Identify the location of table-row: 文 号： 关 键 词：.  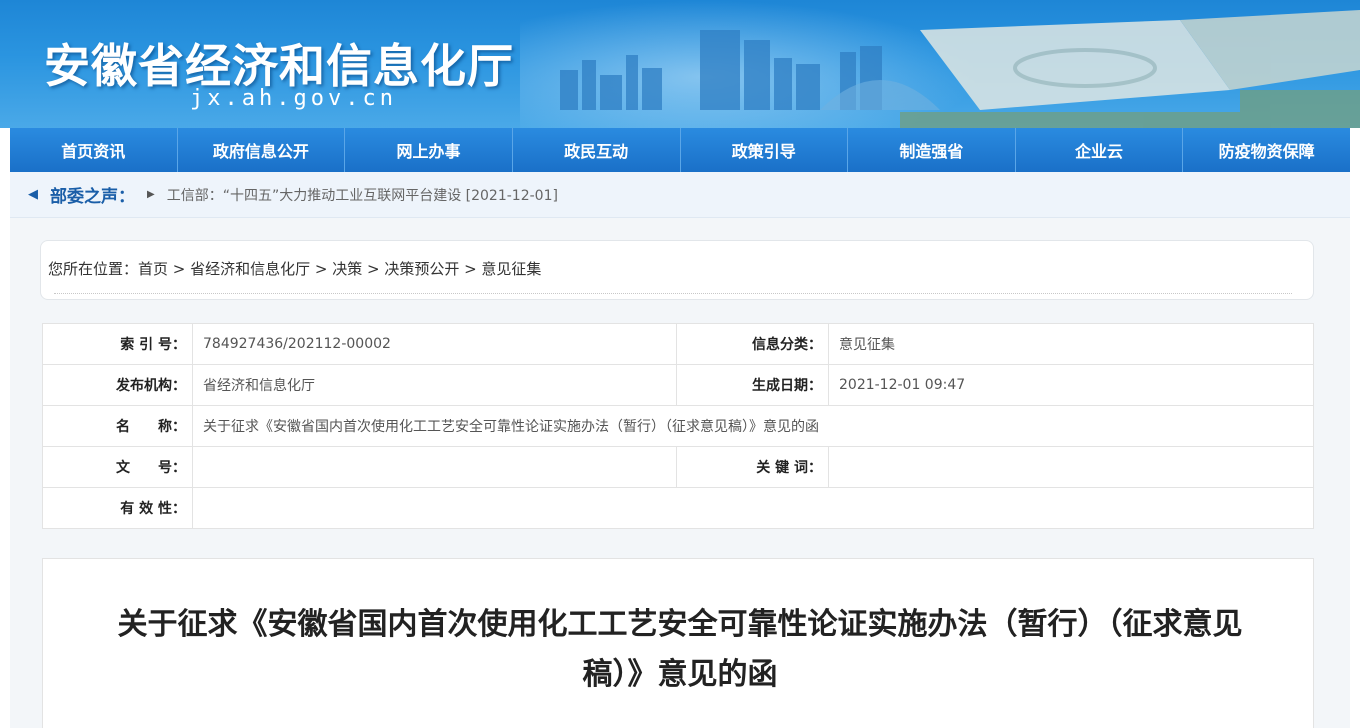
(678, 467).